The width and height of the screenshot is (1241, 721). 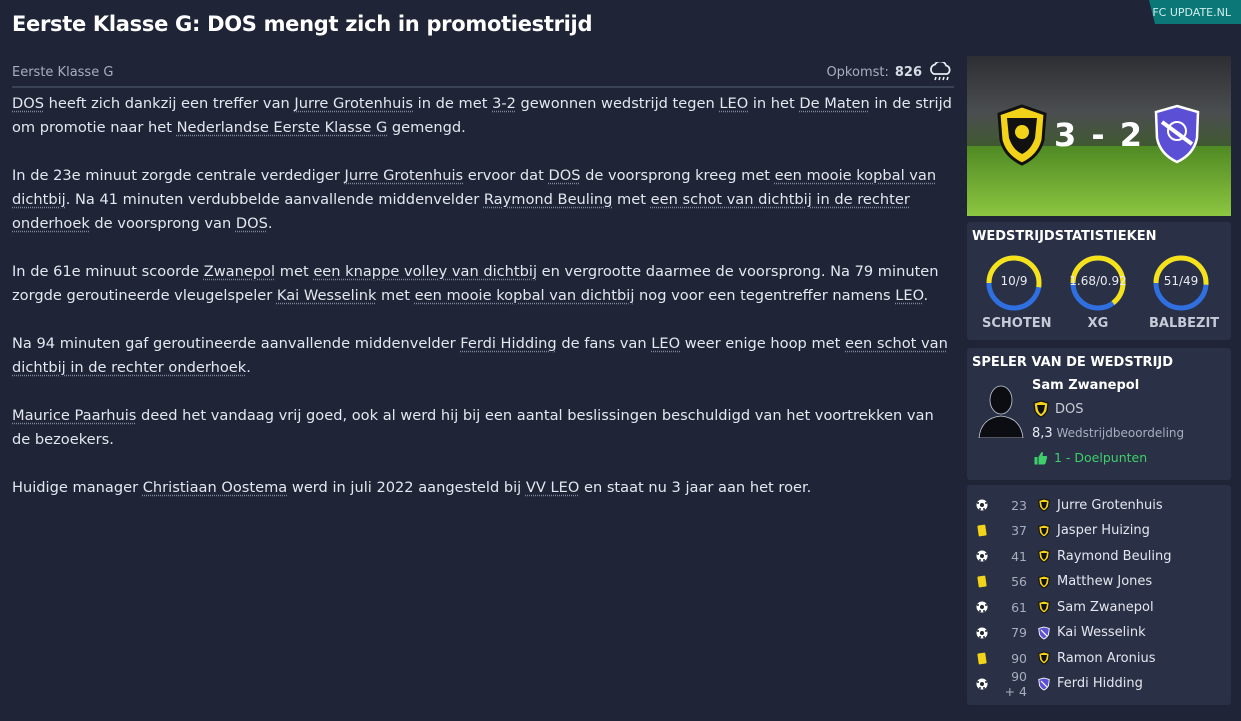 What do you see at coordinates (548, 199) in the screenshot?
I see `player-link: Raymond Beuling` at bounding box center [548, 199].